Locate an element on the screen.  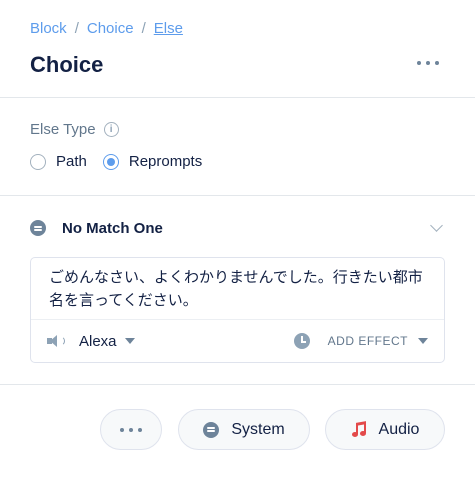
voice-select-value: Alexa is located at coordinates (98, 341).